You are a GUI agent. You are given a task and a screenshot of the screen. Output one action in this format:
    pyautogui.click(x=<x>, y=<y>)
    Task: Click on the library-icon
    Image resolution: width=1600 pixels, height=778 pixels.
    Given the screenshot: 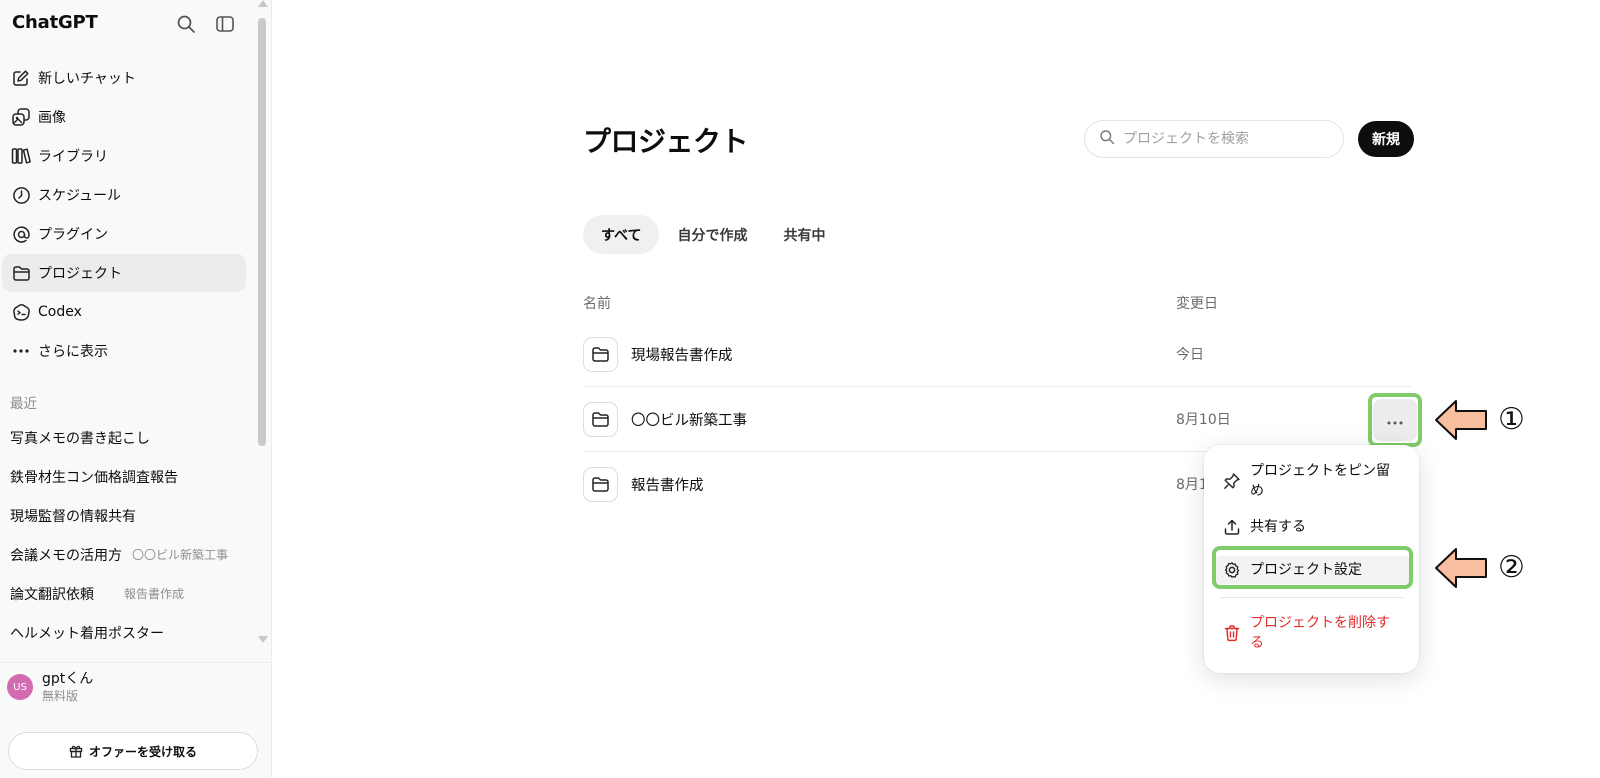 What is the action you would take?
    pyautogui.click(x=21, y=156)
    